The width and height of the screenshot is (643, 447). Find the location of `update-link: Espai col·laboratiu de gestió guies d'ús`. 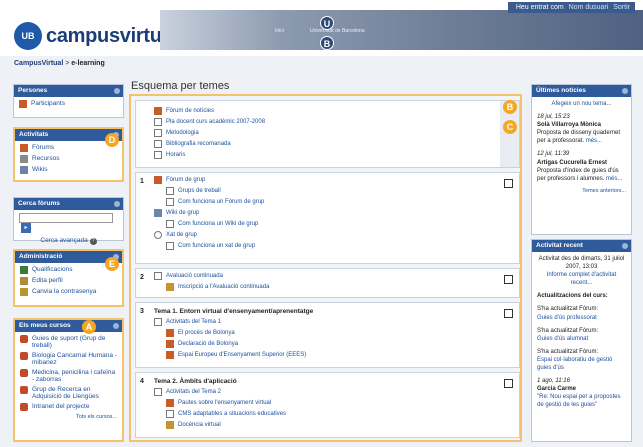

update-link: Espai col·laboratiu de gestió guies d'ús is located at coordinates (581, 364).